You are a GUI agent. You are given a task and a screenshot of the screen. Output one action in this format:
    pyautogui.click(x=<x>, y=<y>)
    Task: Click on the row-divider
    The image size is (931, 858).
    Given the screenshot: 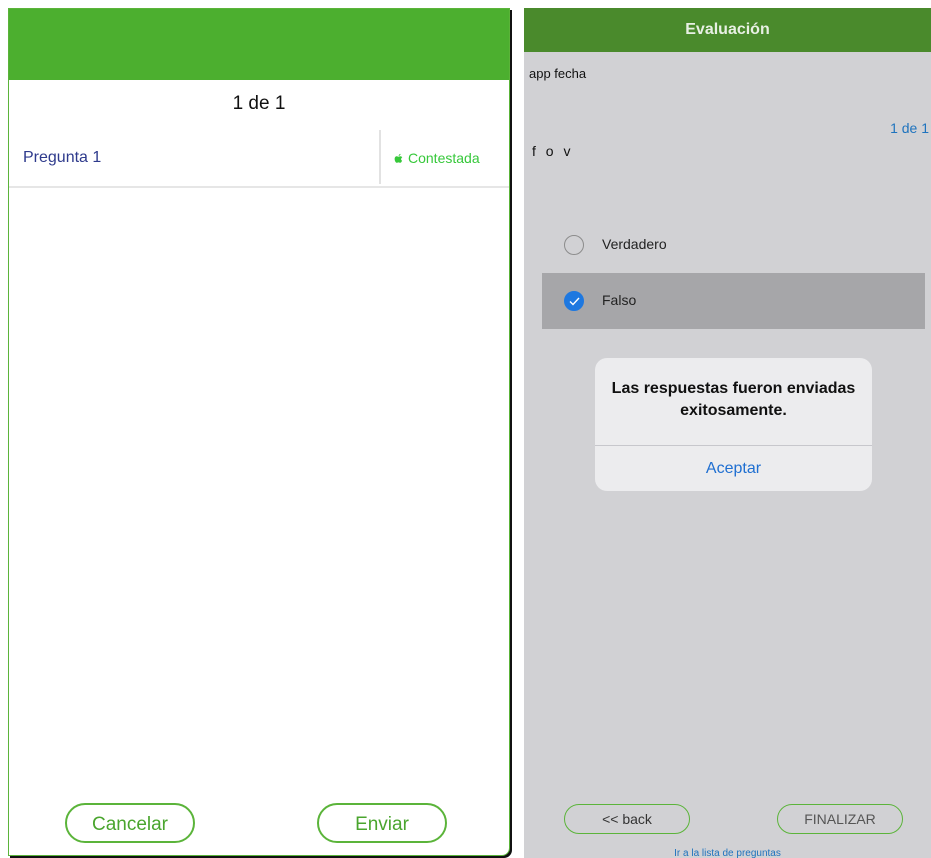 What is the action you would take?
    pyautogui.click(x=380, y=157)
    